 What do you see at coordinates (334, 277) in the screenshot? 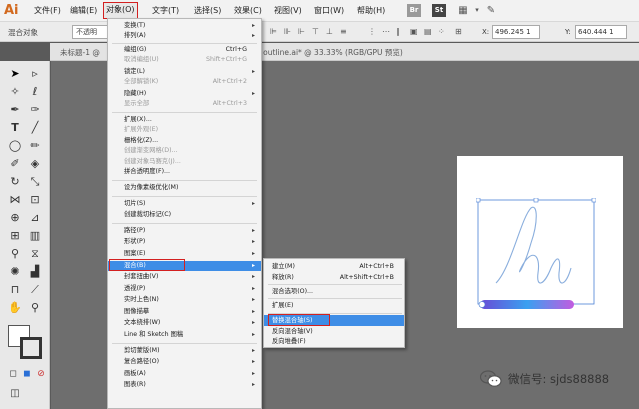
I see `submenu-item-release: 释放(R) Alt+Shift+Ctrl+B` at bounding box center [334, 277].